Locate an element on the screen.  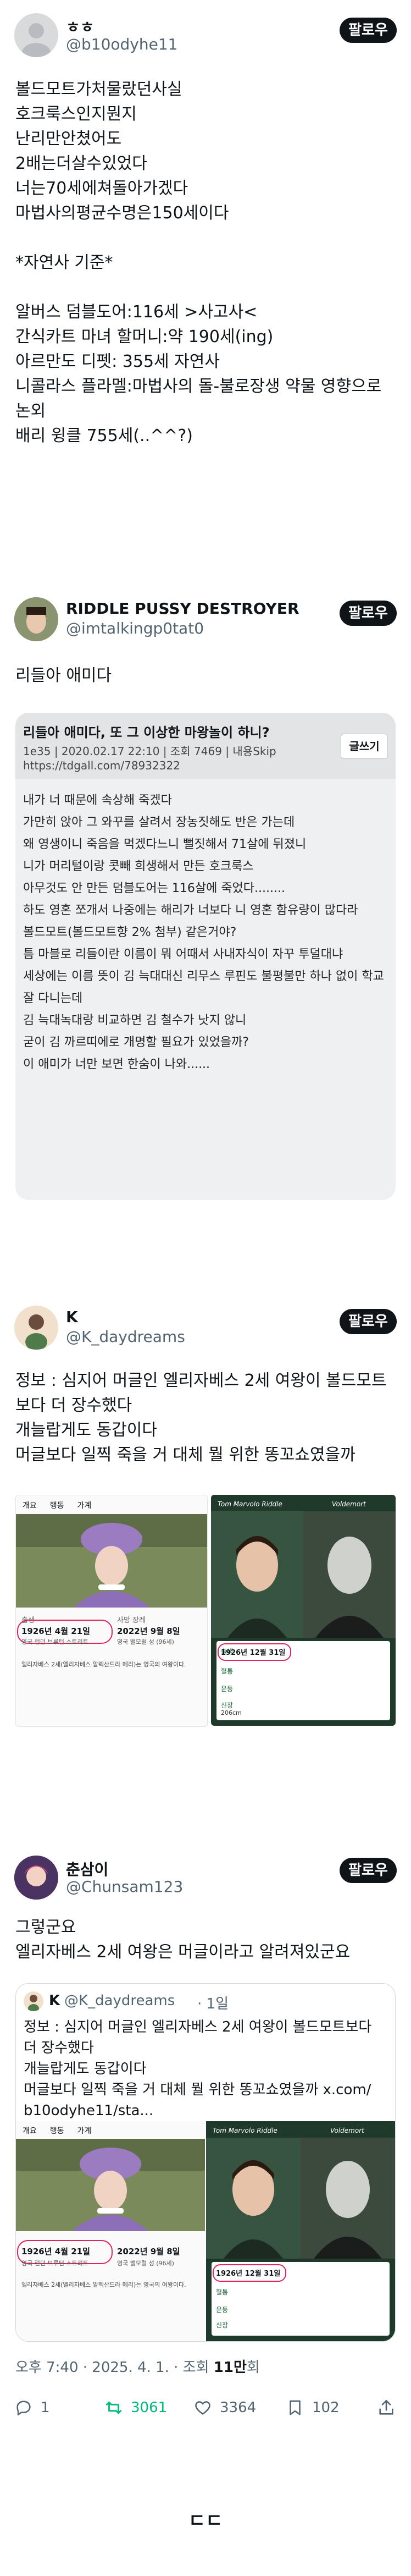
share-button is located at coordinates (390, 2407).